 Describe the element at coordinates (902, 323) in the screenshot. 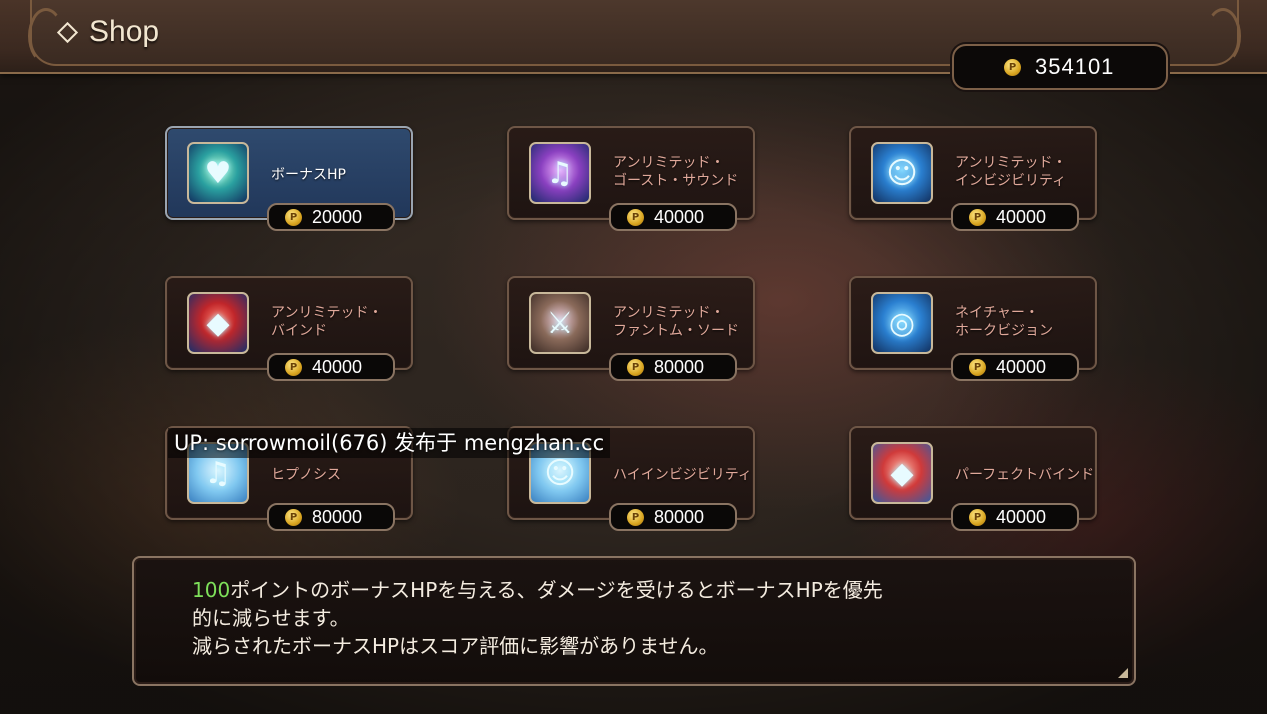

I see `eye-sigil-icon: ◎` at that location.